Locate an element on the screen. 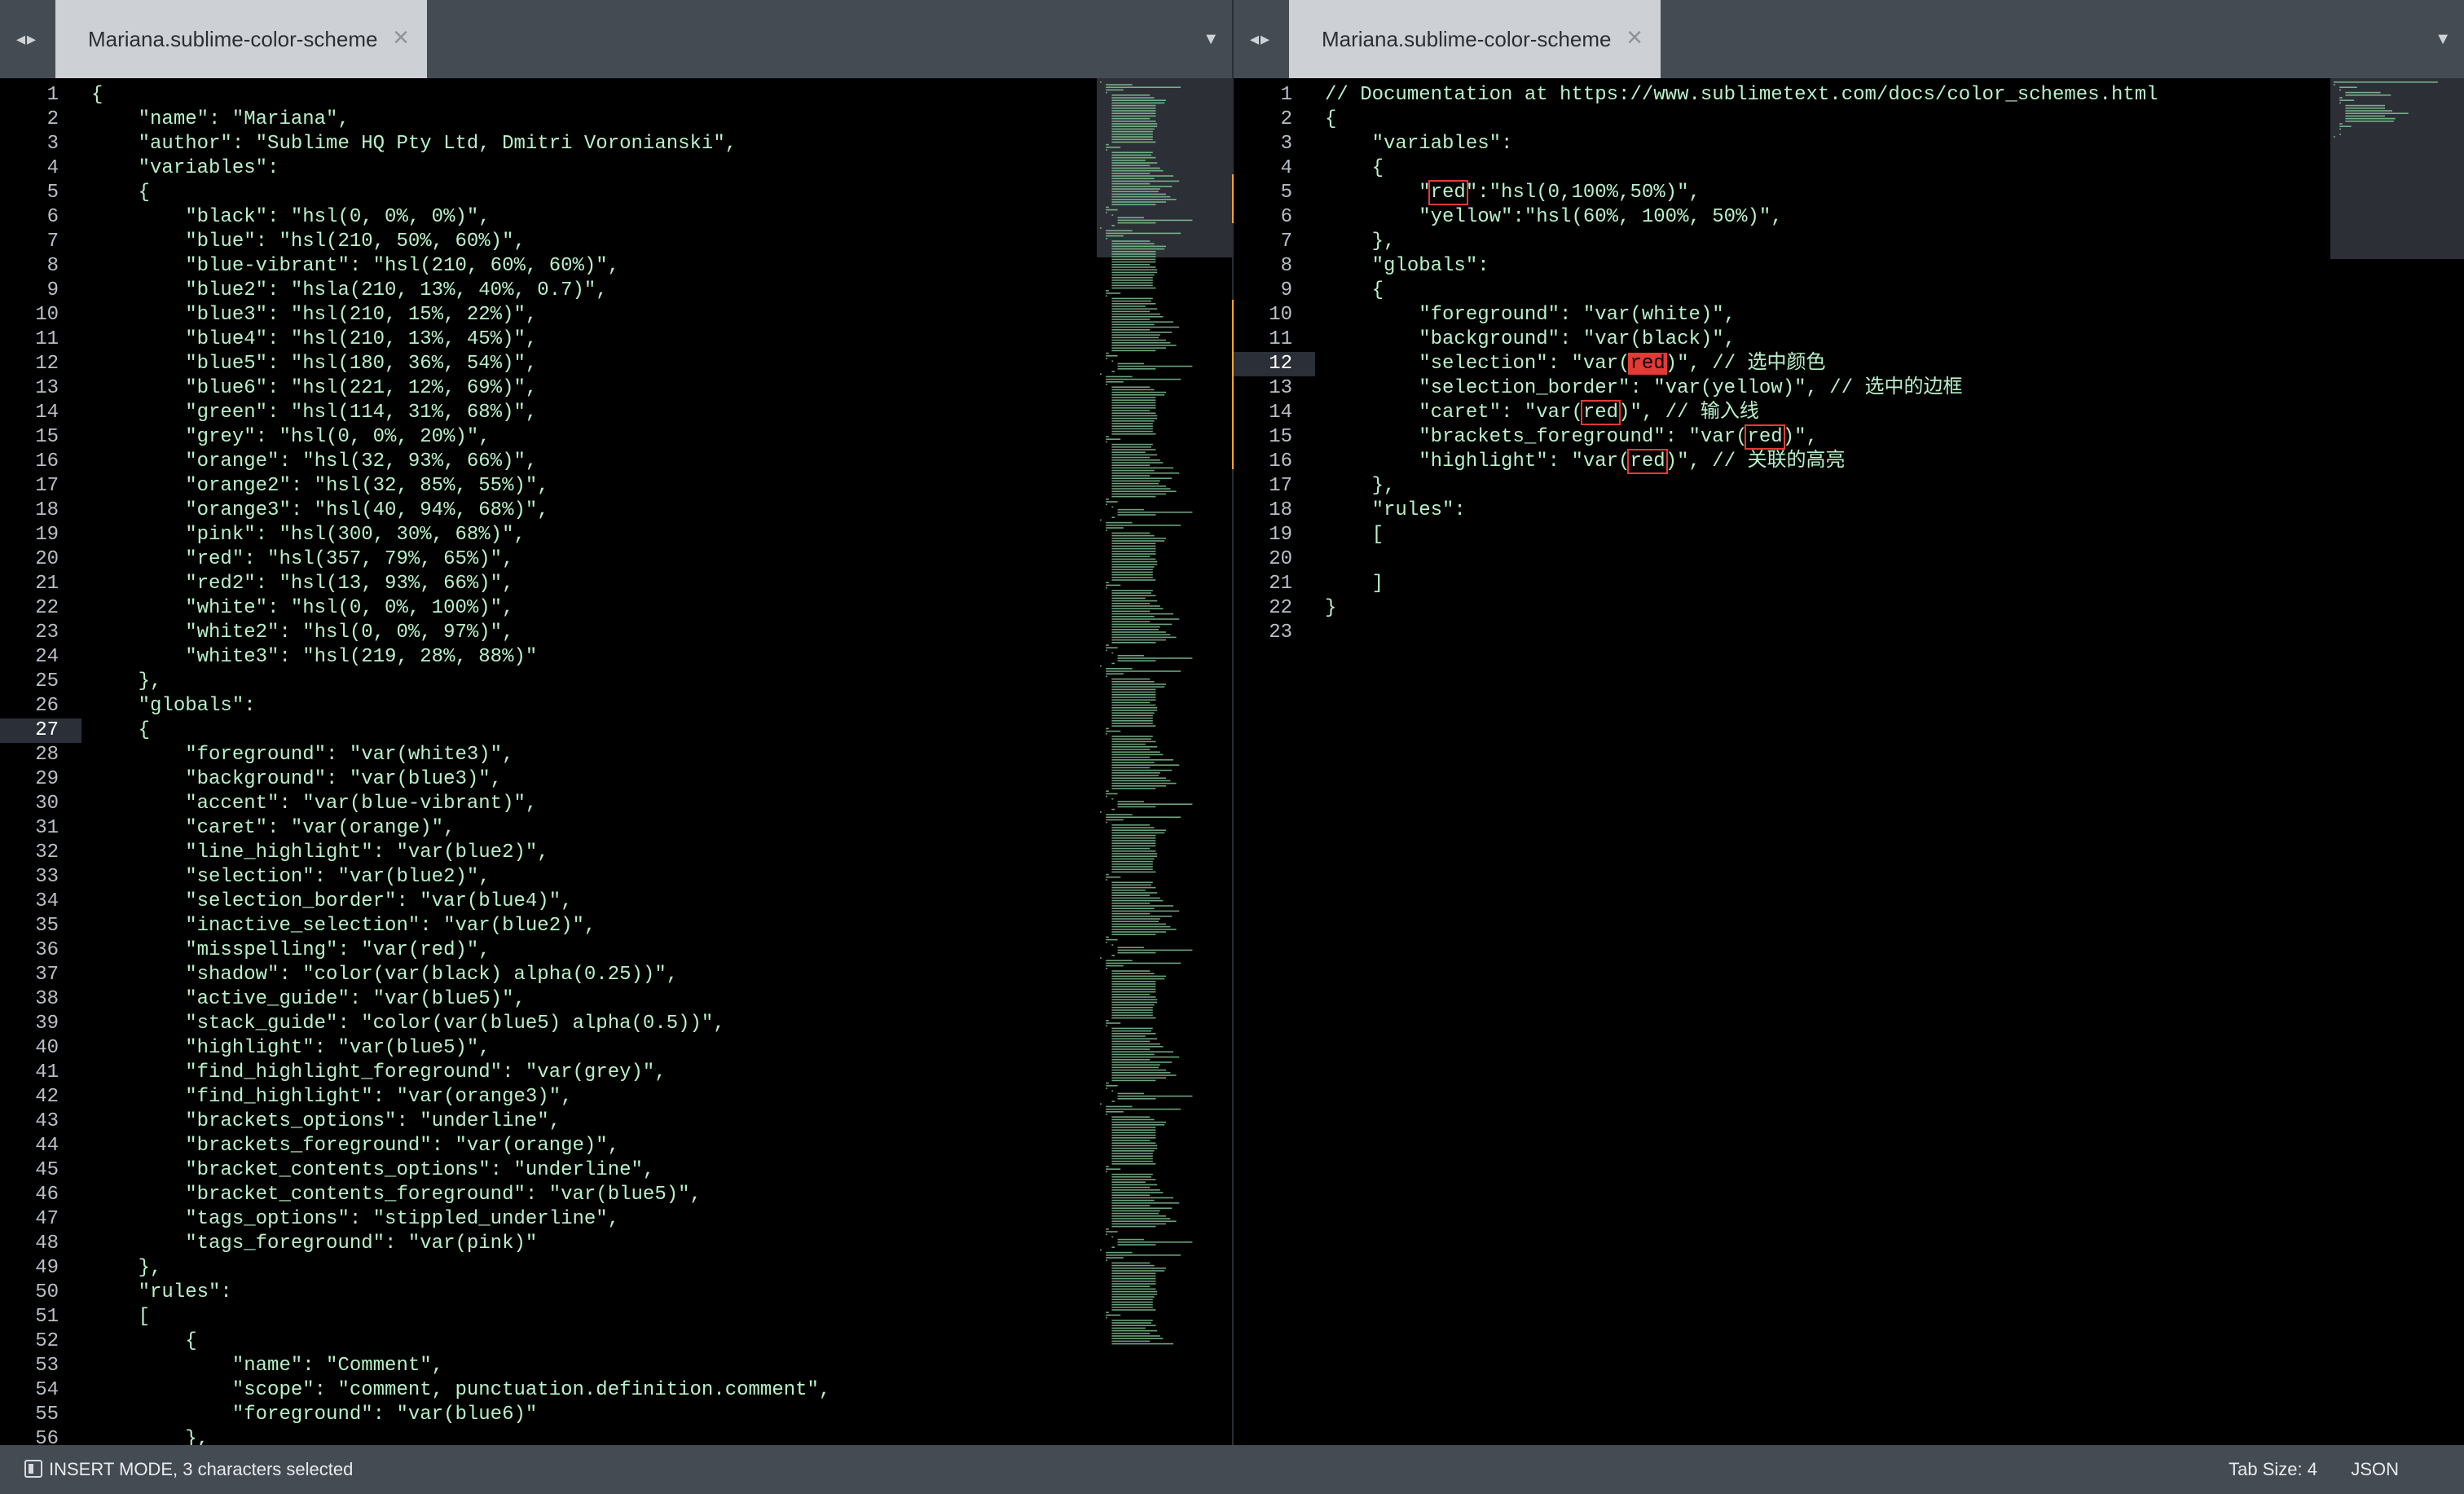 The height and width of the screenshot is (1494, 2464). code-line: "foreground": "var(blue6)" is located at coordinates (314, 1415).